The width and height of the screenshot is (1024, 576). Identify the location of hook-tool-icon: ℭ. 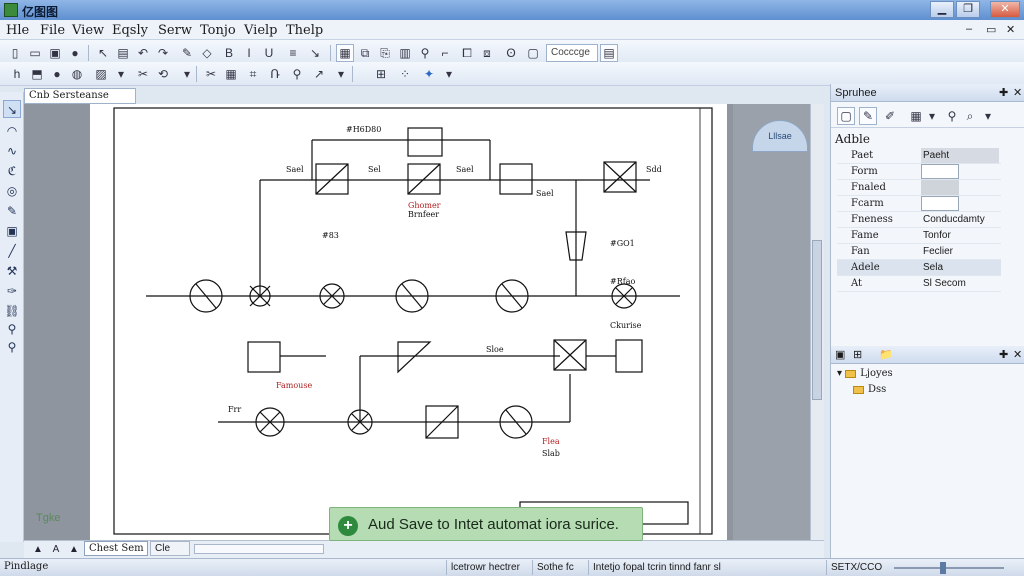
(12, 171).